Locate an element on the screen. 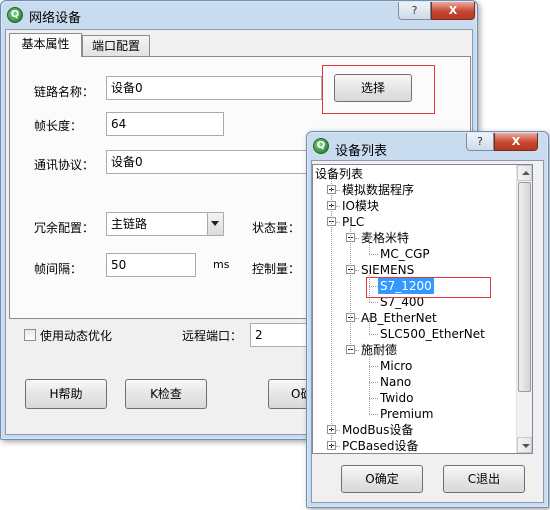 The width and height of the screenshot is (550, 510). device-exit-button: C退出 is located at coordinates (484, 479).